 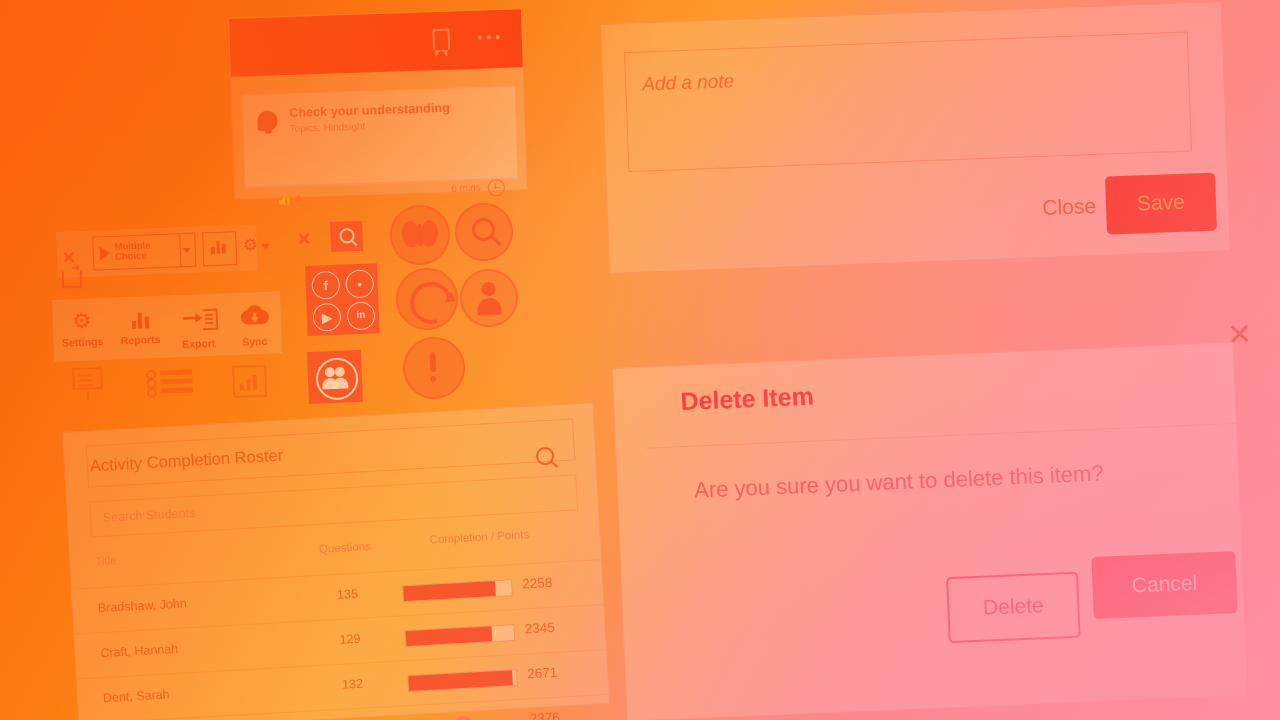 What do you see at coordinates (441, 39) in the screenshot?
I see `bookmark-icon` at bounding box center [441, 39].